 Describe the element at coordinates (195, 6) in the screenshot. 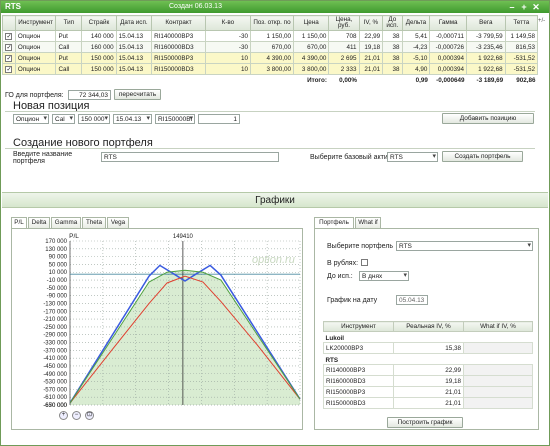

I see `created-date: Создан 06.03.13` at that location.